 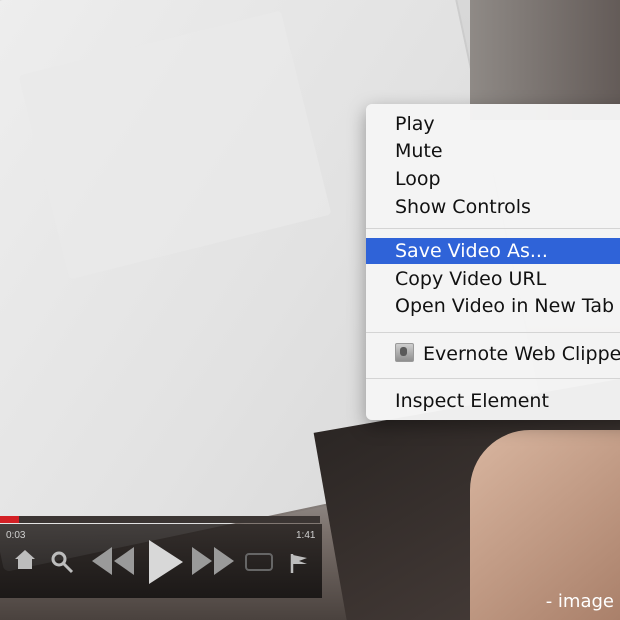 I want to click on menu-item-evernote: Evernote Web Clipper, so click(x=493, y=354).